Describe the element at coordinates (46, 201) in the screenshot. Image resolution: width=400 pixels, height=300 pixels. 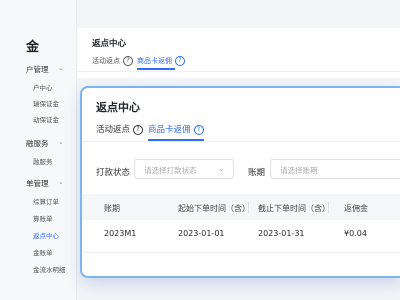
I see `sidebar-item: 综算订单` at that location.